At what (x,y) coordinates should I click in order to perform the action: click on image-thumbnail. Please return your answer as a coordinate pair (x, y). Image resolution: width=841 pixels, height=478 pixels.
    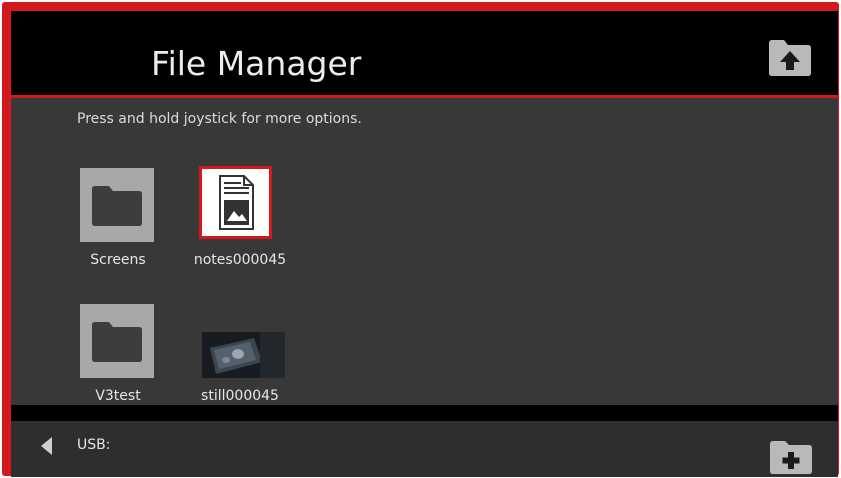
    Looking at the image, I should click on (243, 355).